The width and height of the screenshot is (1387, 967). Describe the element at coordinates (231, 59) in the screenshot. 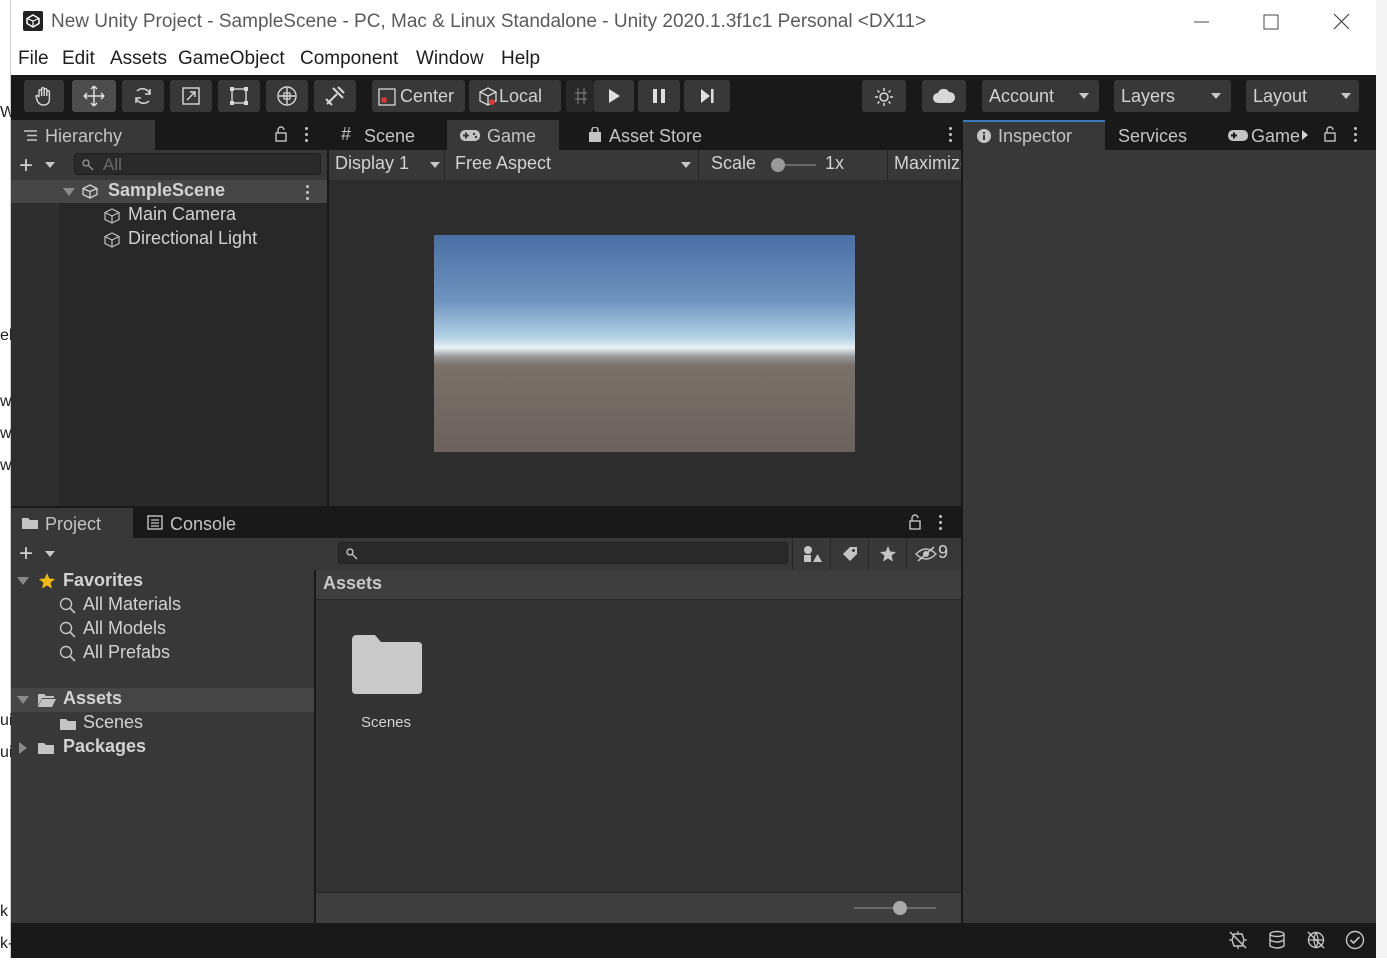

I see `menu-gameobject: GameObject` at that location.